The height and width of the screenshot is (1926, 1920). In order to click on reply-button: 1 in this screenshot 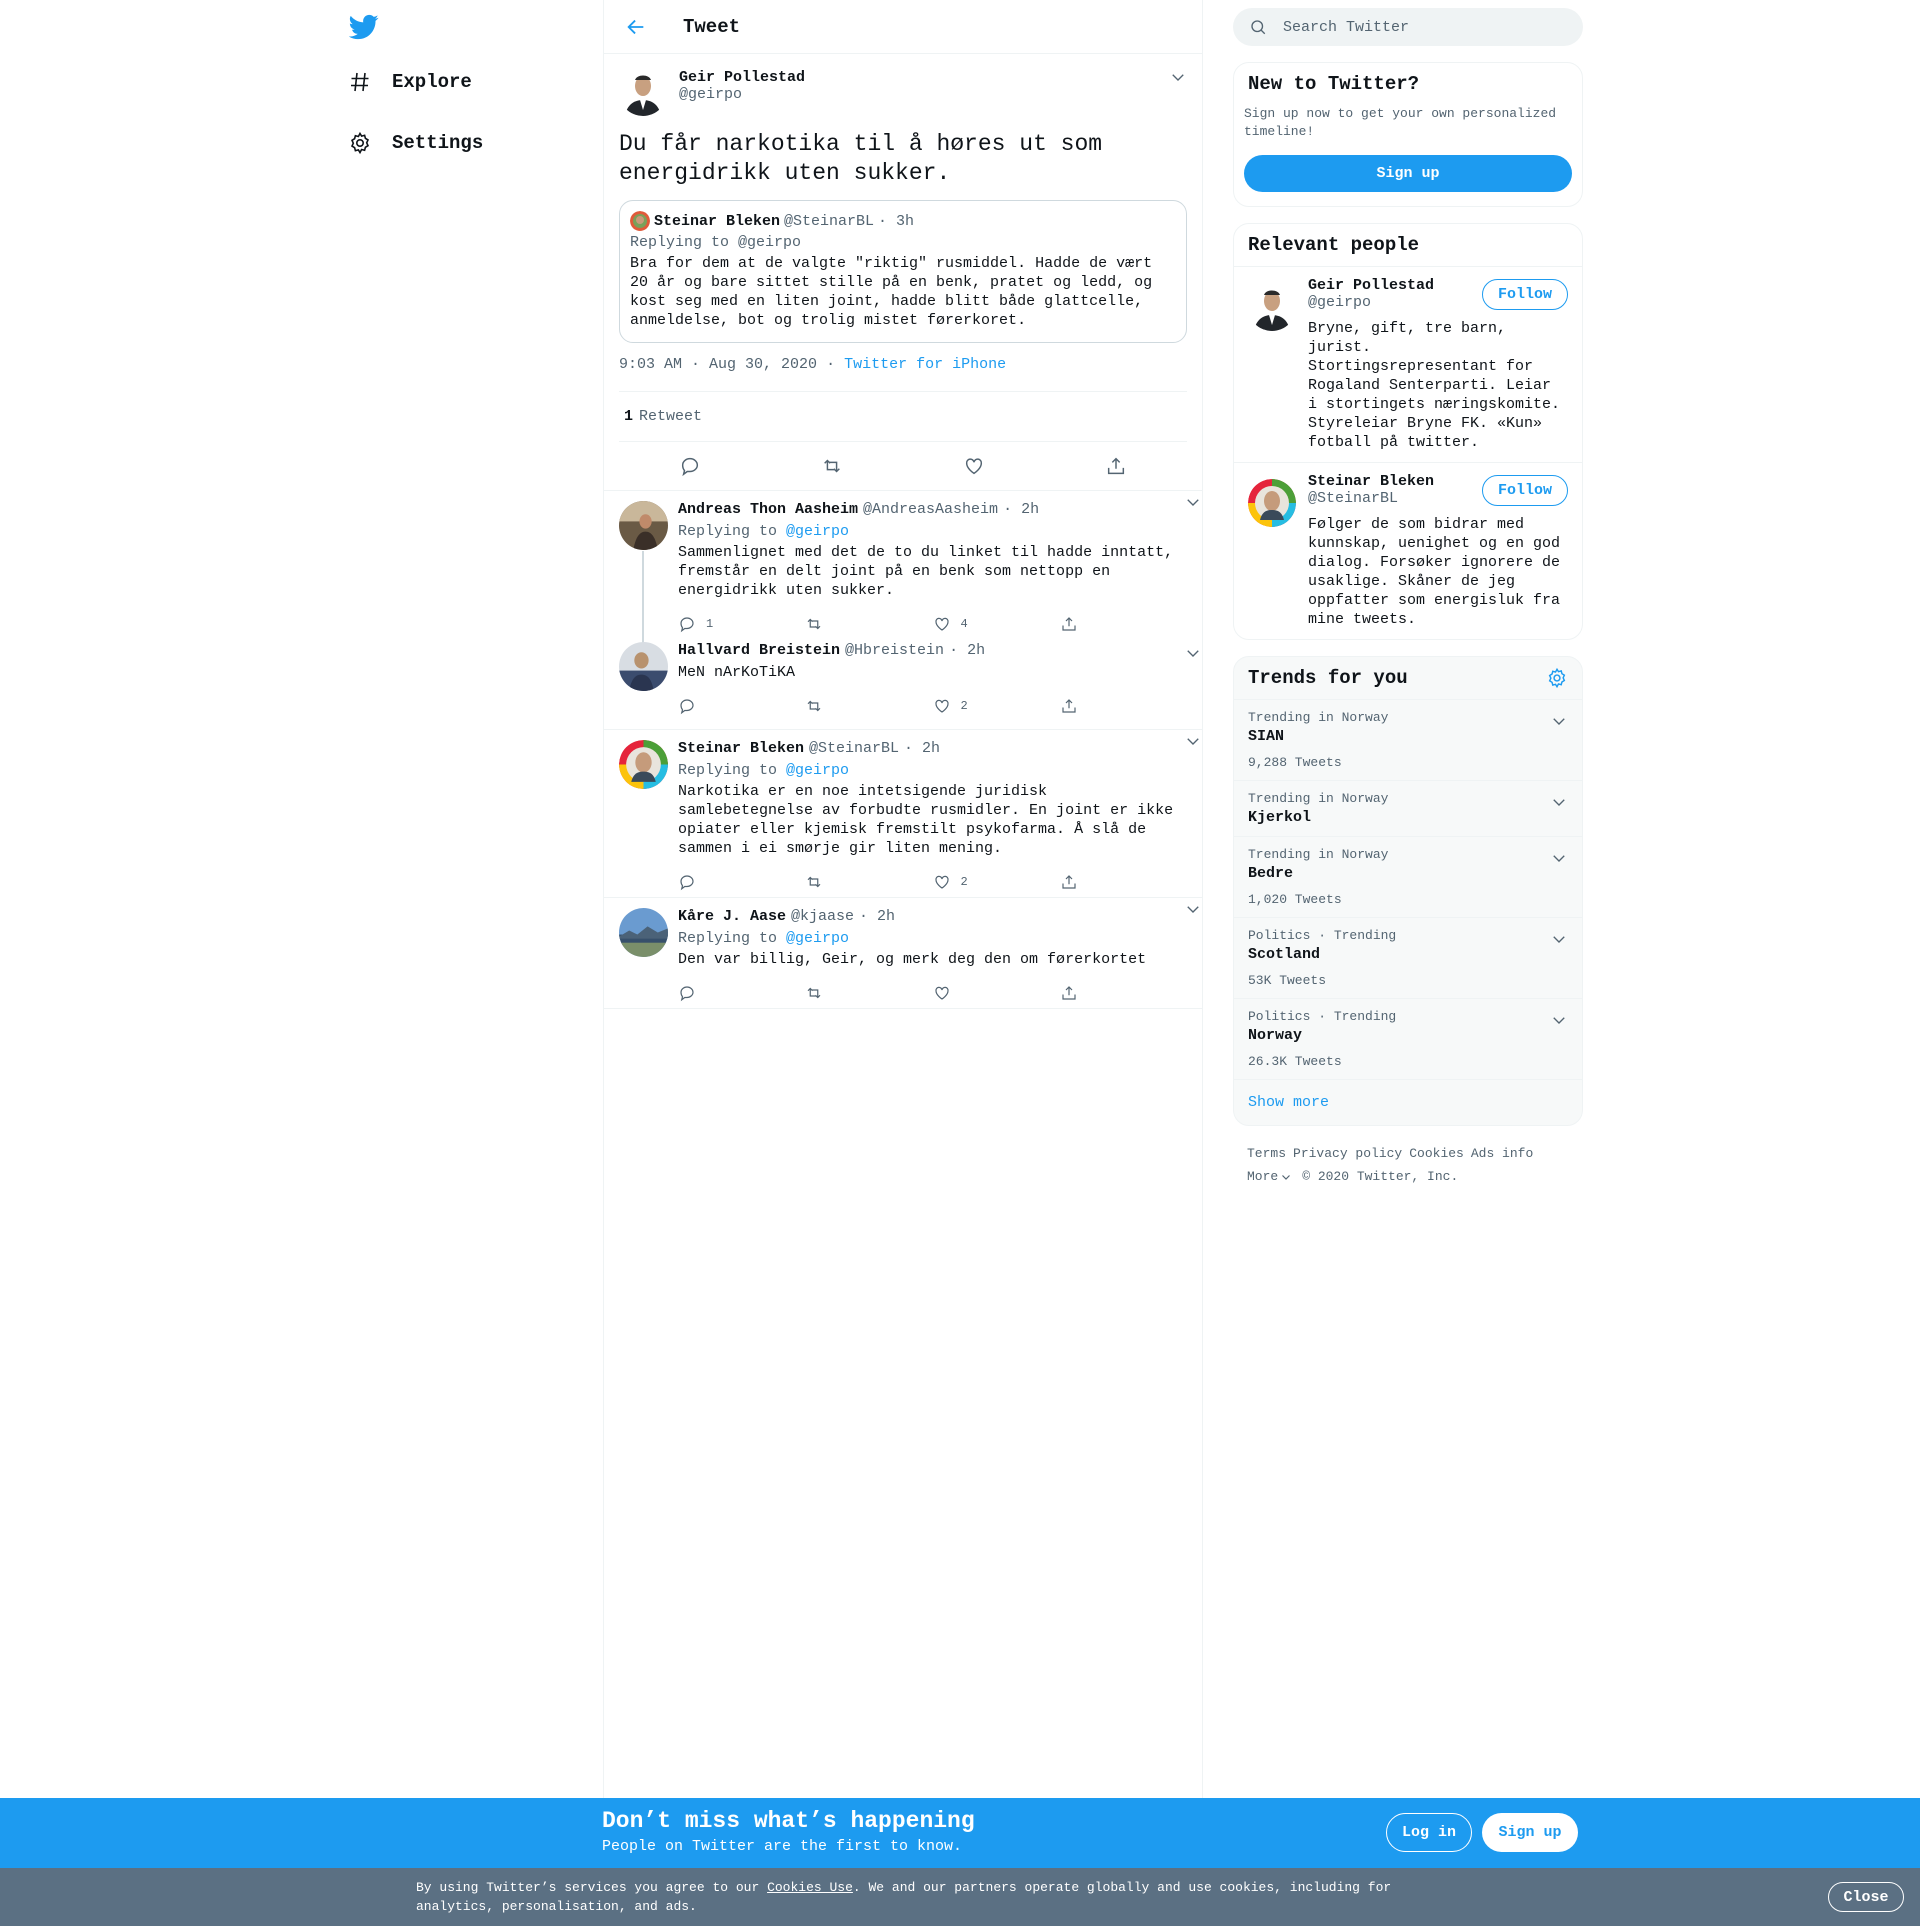, I will do `click(741, 624)`.